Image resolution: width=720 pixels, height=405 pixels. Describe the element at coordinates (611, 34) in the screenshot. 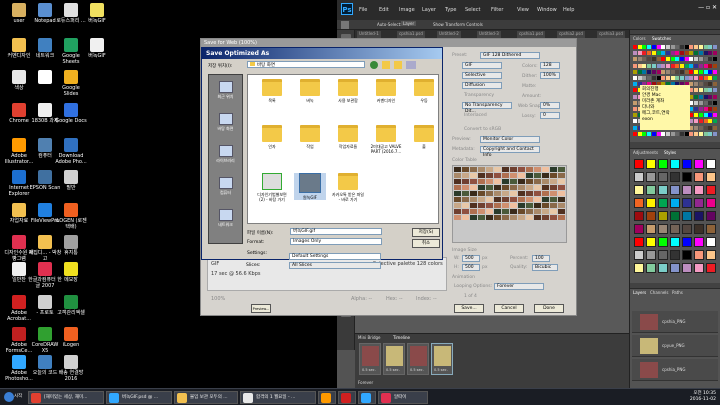

I see `document-tab: cpshia3.psd` at that location.